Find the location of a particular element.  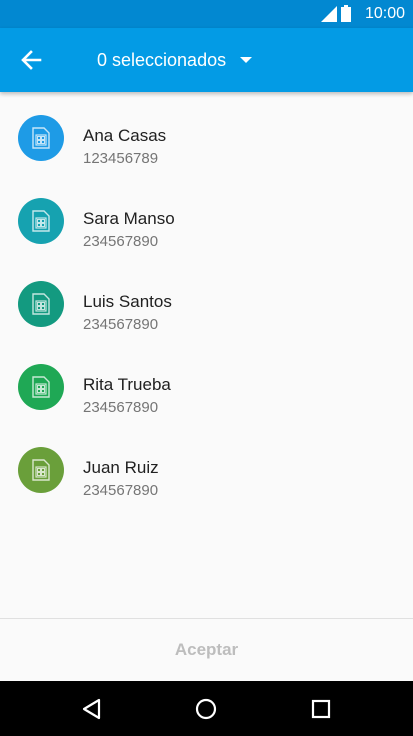

nav-home-button is located at coordinates (206, 709).